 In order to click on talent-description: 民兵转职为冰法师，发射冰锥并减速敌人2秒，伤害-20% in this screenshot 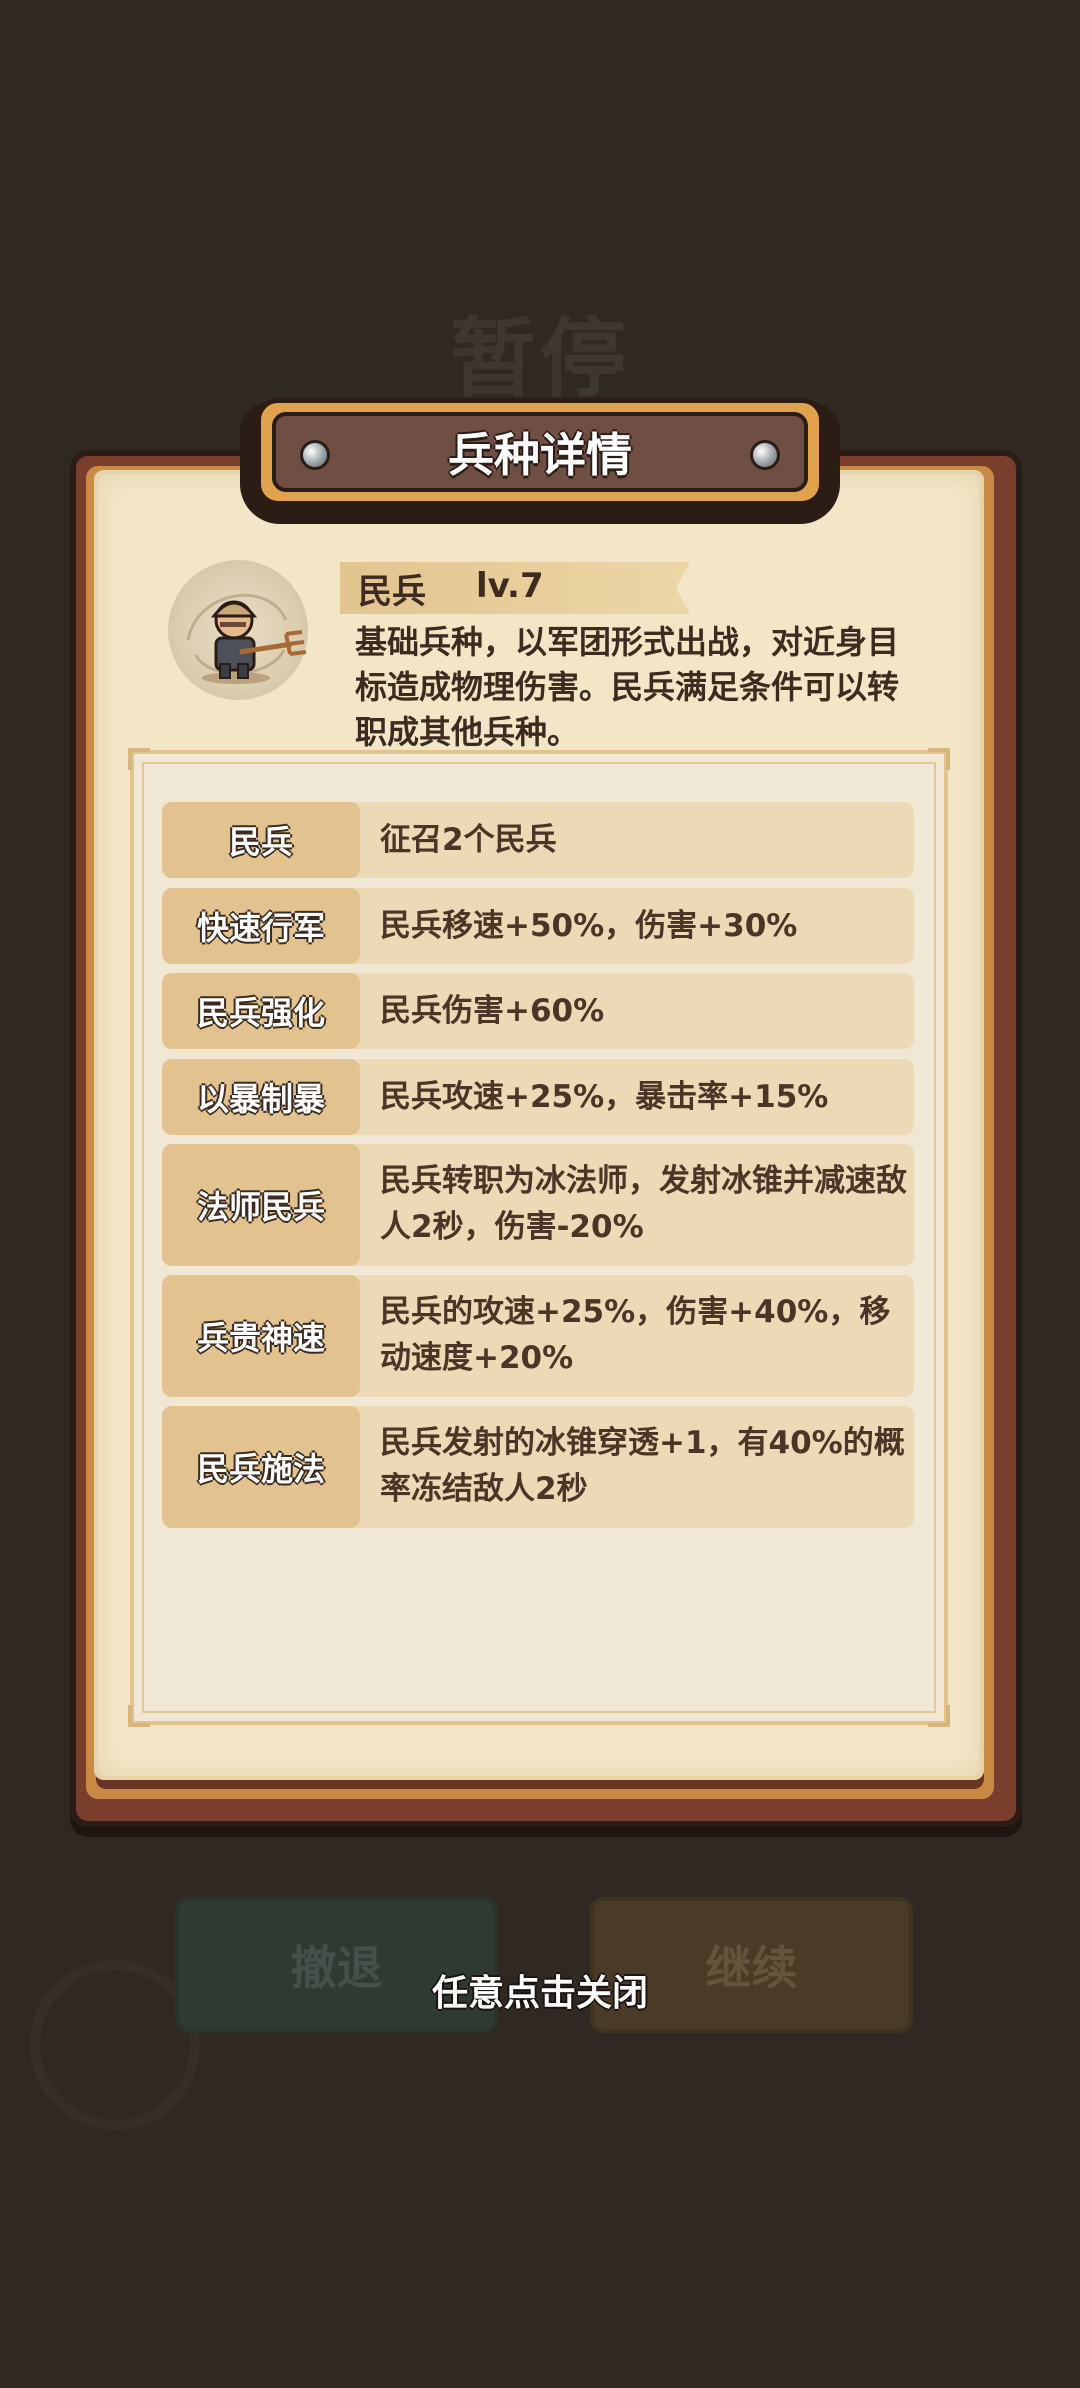, I will do `click(643, 1204)`.